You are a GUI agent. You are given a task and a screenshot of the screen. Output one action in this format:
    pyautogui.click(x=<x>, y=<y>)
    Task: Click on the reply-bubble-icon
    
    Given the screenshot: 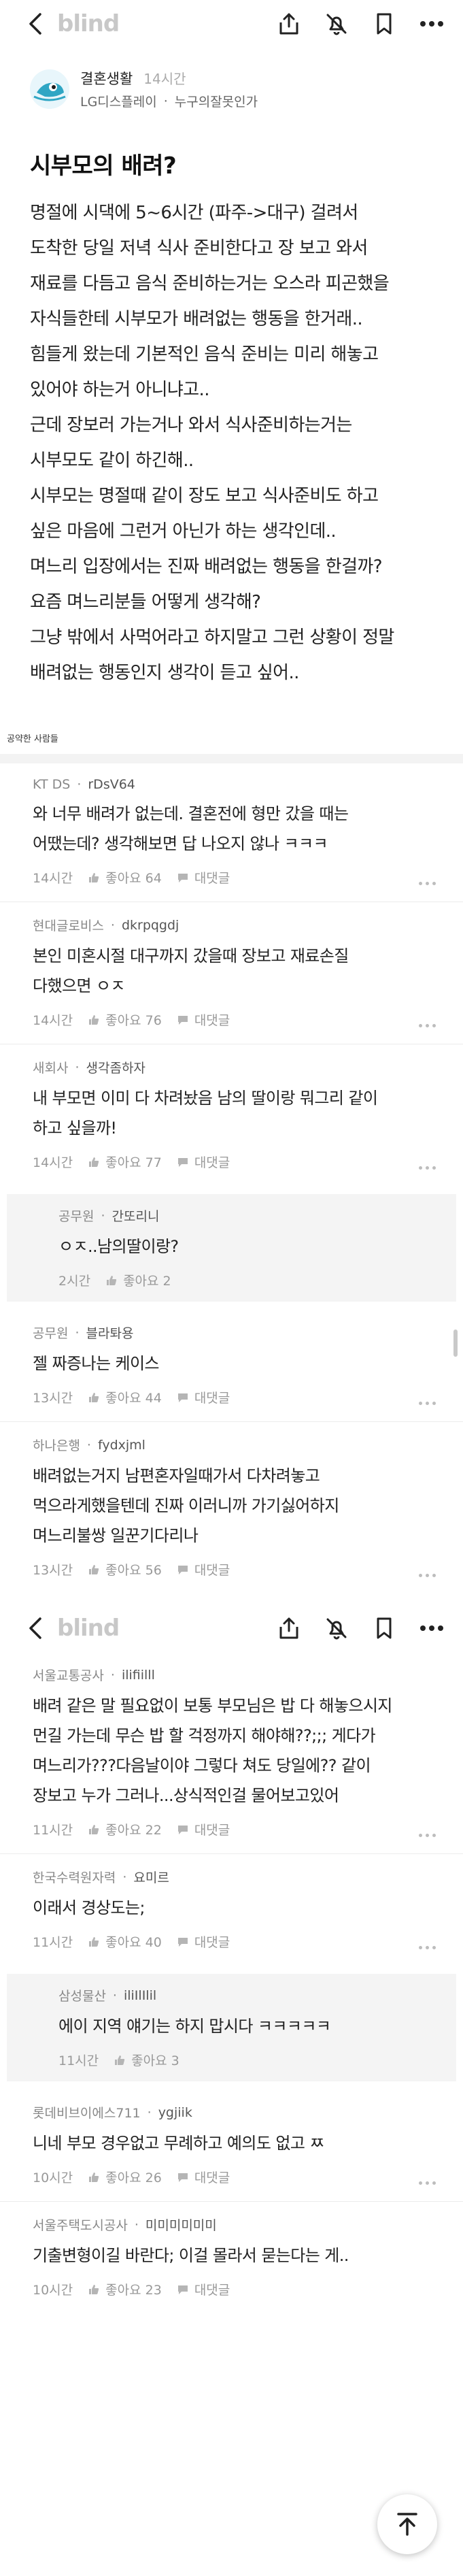 What is the action you would take?
    pyautogui.click(x=182, y=1830)
    